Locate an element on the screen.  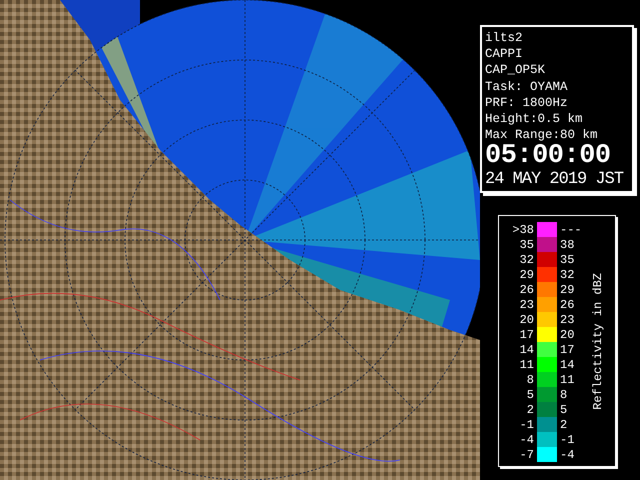
legend-value: --- is located at coordinates (571, 229).